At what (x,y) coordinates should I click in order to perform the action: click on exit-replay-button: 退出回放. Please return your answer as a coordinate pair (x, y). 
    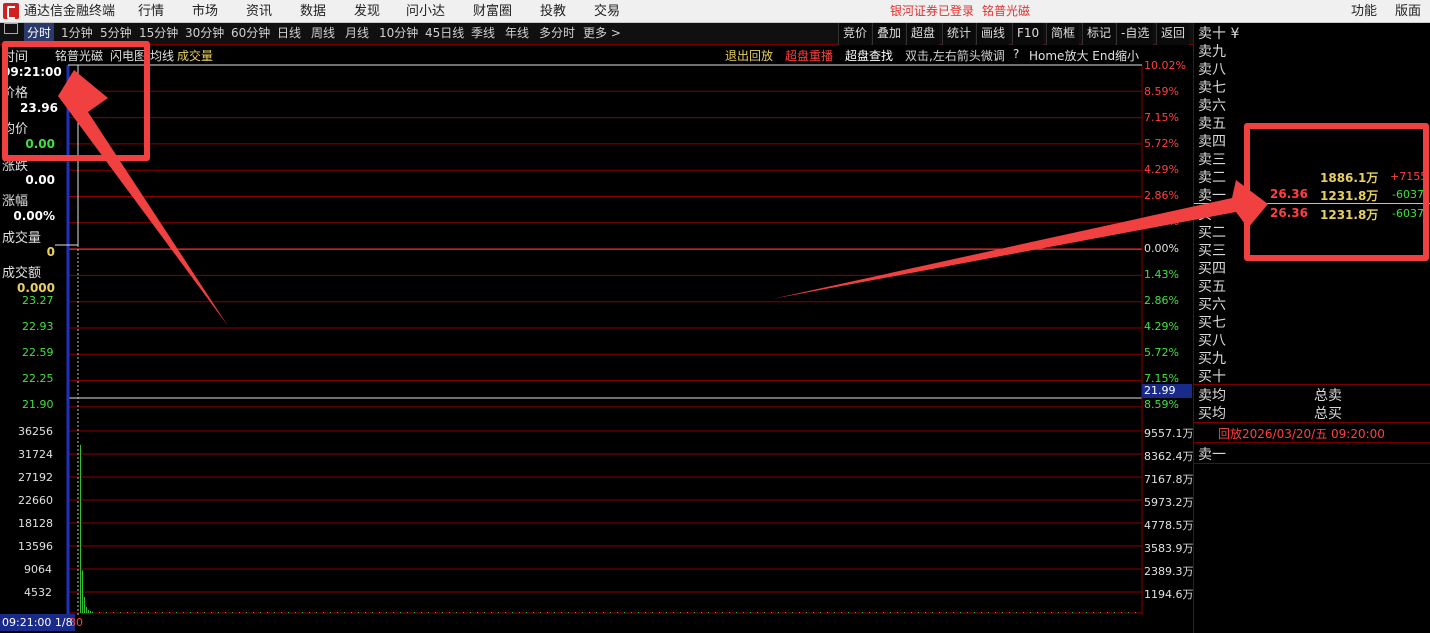
    Looking at the image, I should click on (749, 55).